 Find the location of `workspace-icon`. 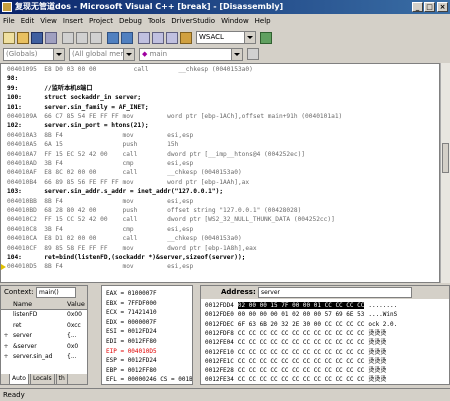

workspace-icon is located at coordinates (144, 38).